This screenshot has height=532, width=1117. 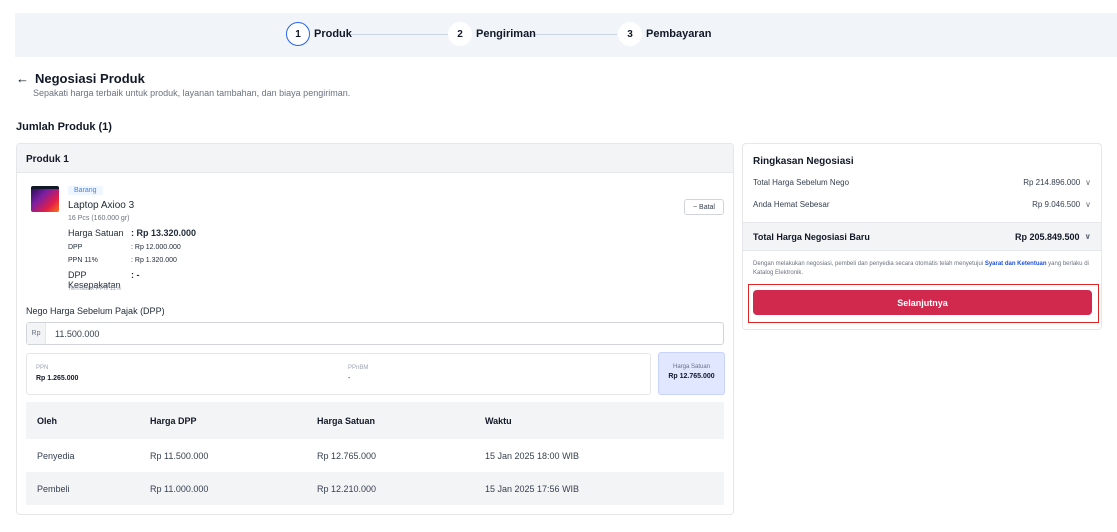 I want to click on dpp-row: DPP : Rp 12.000.000, so click(x=124, y=247).